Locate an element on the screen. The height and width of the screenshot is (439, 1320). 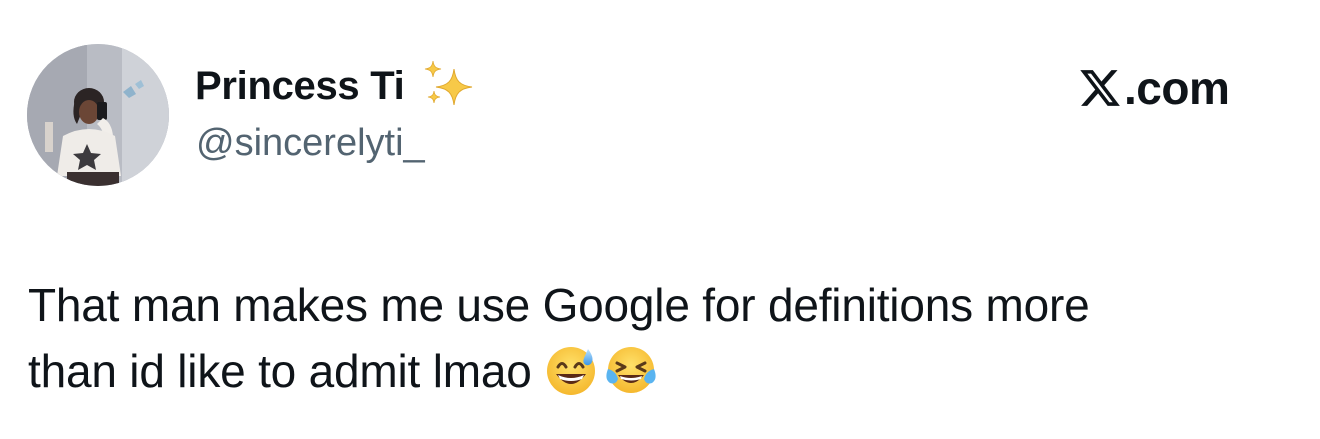
avatar-photo is located at coordinates (98, 115).